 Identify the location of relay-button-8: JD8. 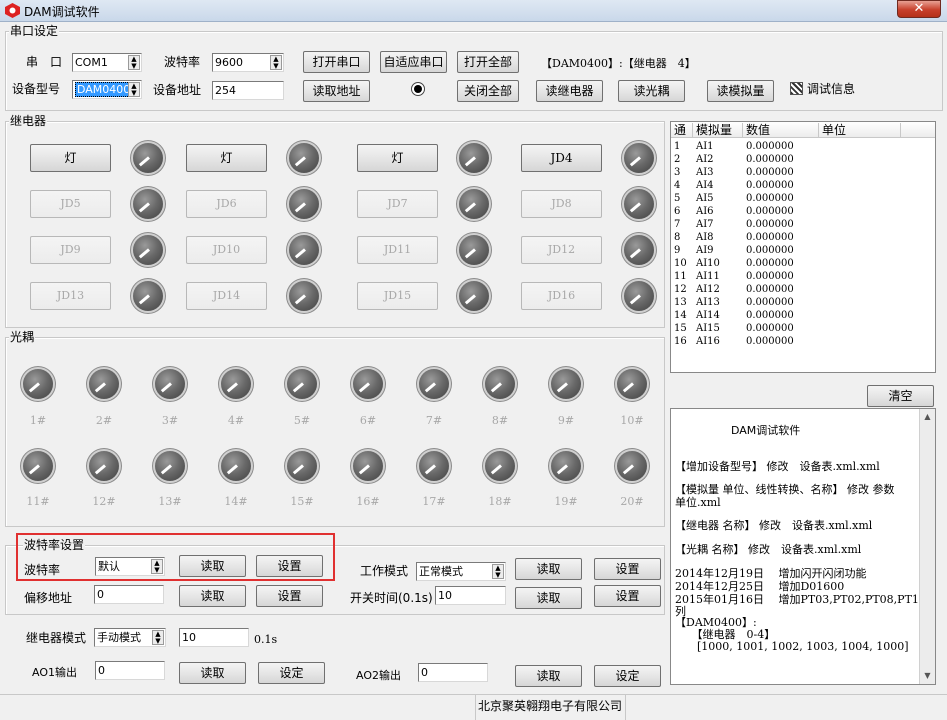
(561, 204).